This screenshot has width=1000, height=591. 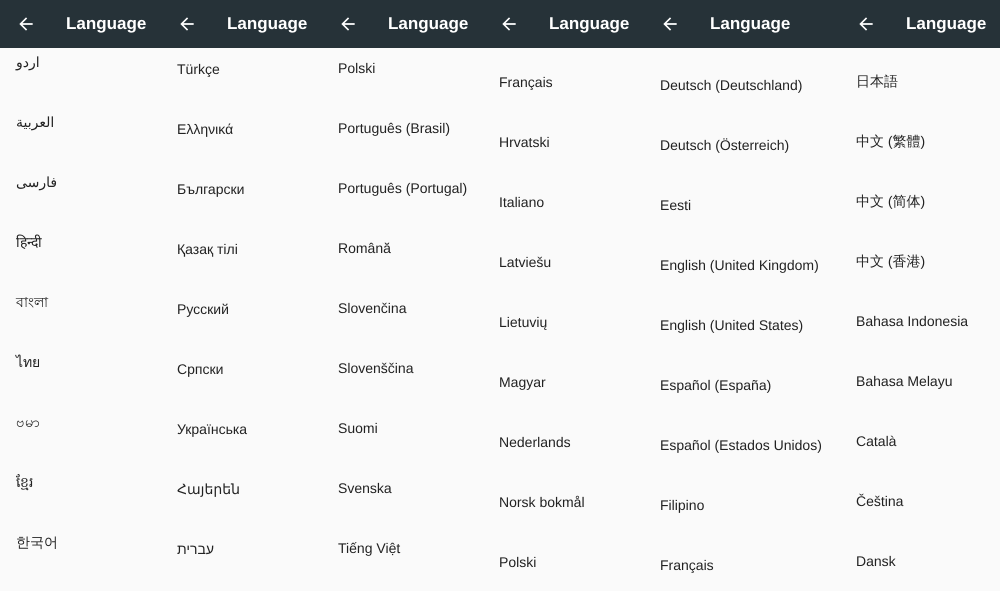 What do you see at coordinates (877, 81) in the screenshot?
I see `language-item: 日本語` at bounding box center [877, 81].